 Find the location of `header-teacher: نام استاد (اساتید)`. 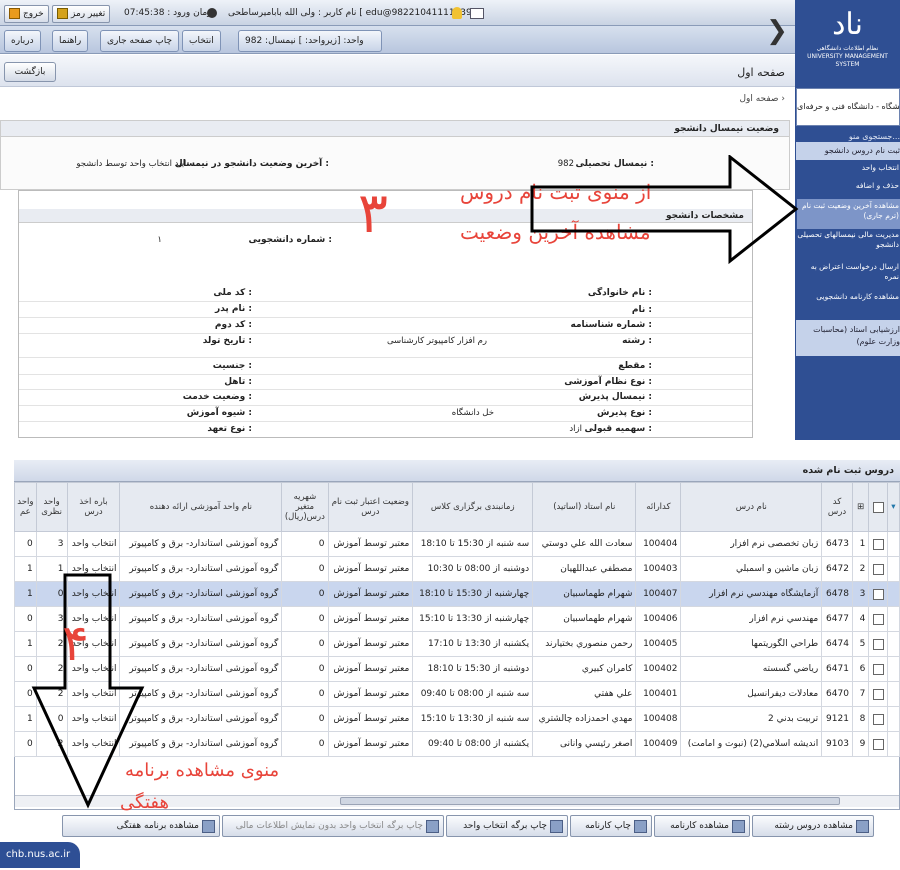

header-teacher: نام استاد (اساتید) is located at coordinates (584, 507).